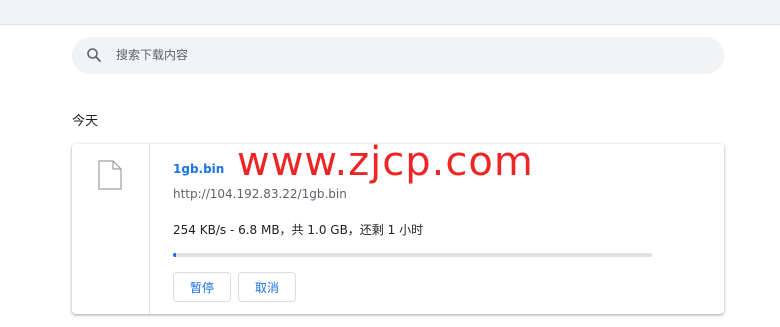 This screenshot has width=780, height=327. I want to click on file-url: http://104.192.83.22/1gb.bin, so click(260, 194).